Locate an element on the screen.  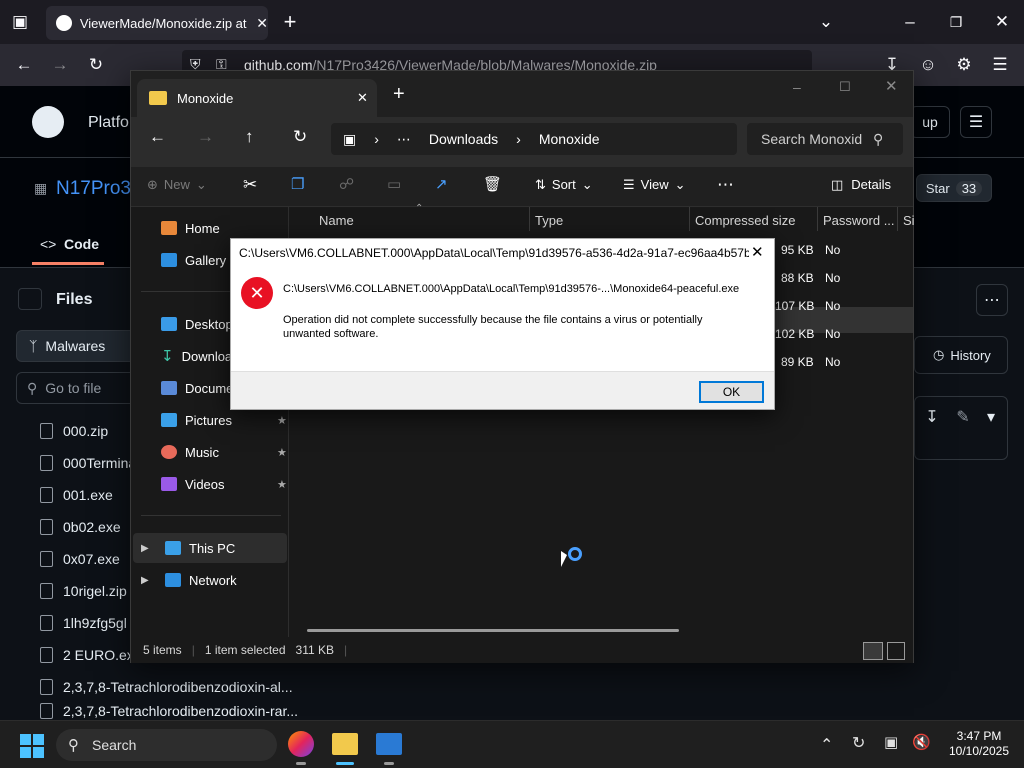
github-logo-icon is located at coordinates (48, 122).